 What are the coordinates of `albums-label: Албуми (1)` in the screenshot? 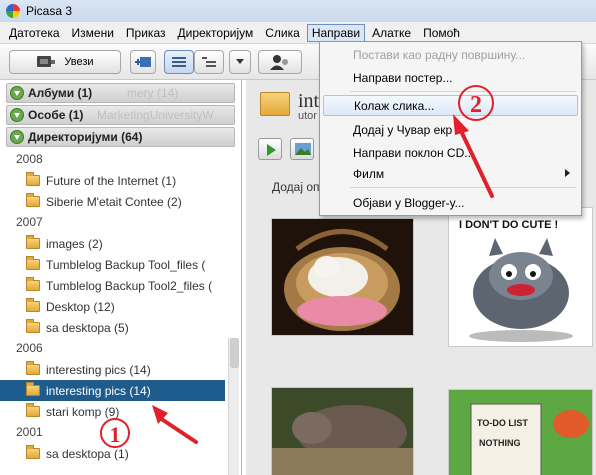 It's located at (60, 93).